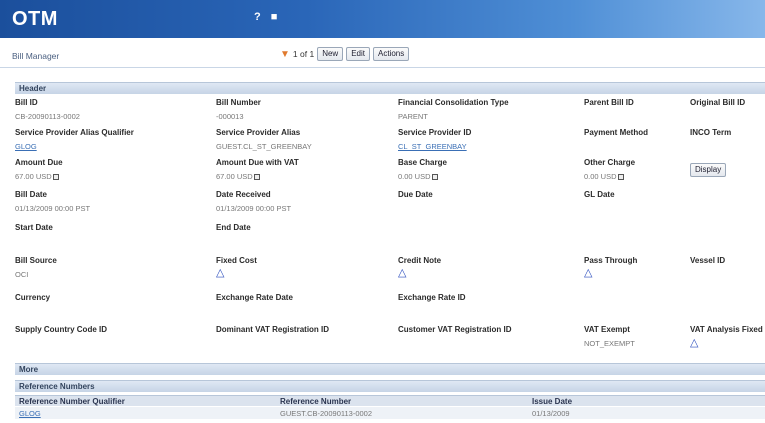 This screenshot has width=765, height=423. I want to click on inco-term-label: INCO Term, so click(711, 132).